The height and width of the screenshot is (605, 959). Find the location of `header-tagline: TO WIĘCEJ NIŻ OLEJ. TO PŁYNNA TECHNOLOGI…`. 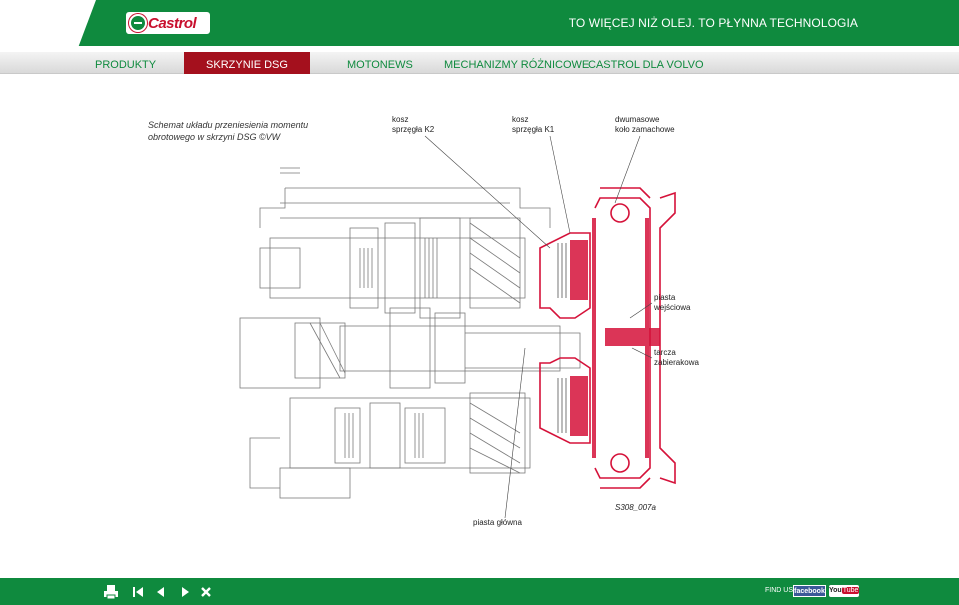

header-tagline: TO WIĘCEJ NIŻ OLEJ. TO PŁYNNA TECHNOLOGI… is located at coordinates (713, 23).